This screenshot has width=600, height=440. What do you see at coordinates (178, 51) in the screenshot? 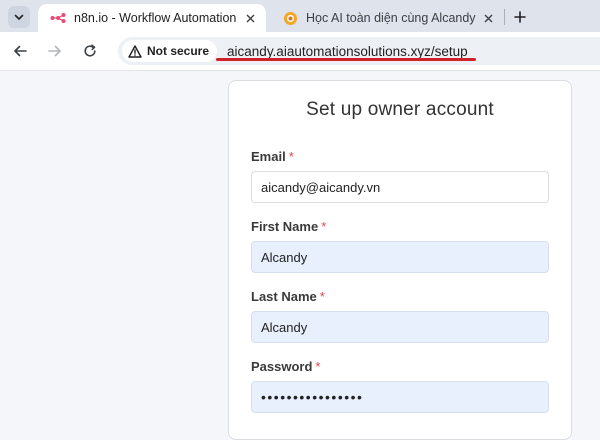
I see `security-label: Not secure` at bounding box center [178, 51].